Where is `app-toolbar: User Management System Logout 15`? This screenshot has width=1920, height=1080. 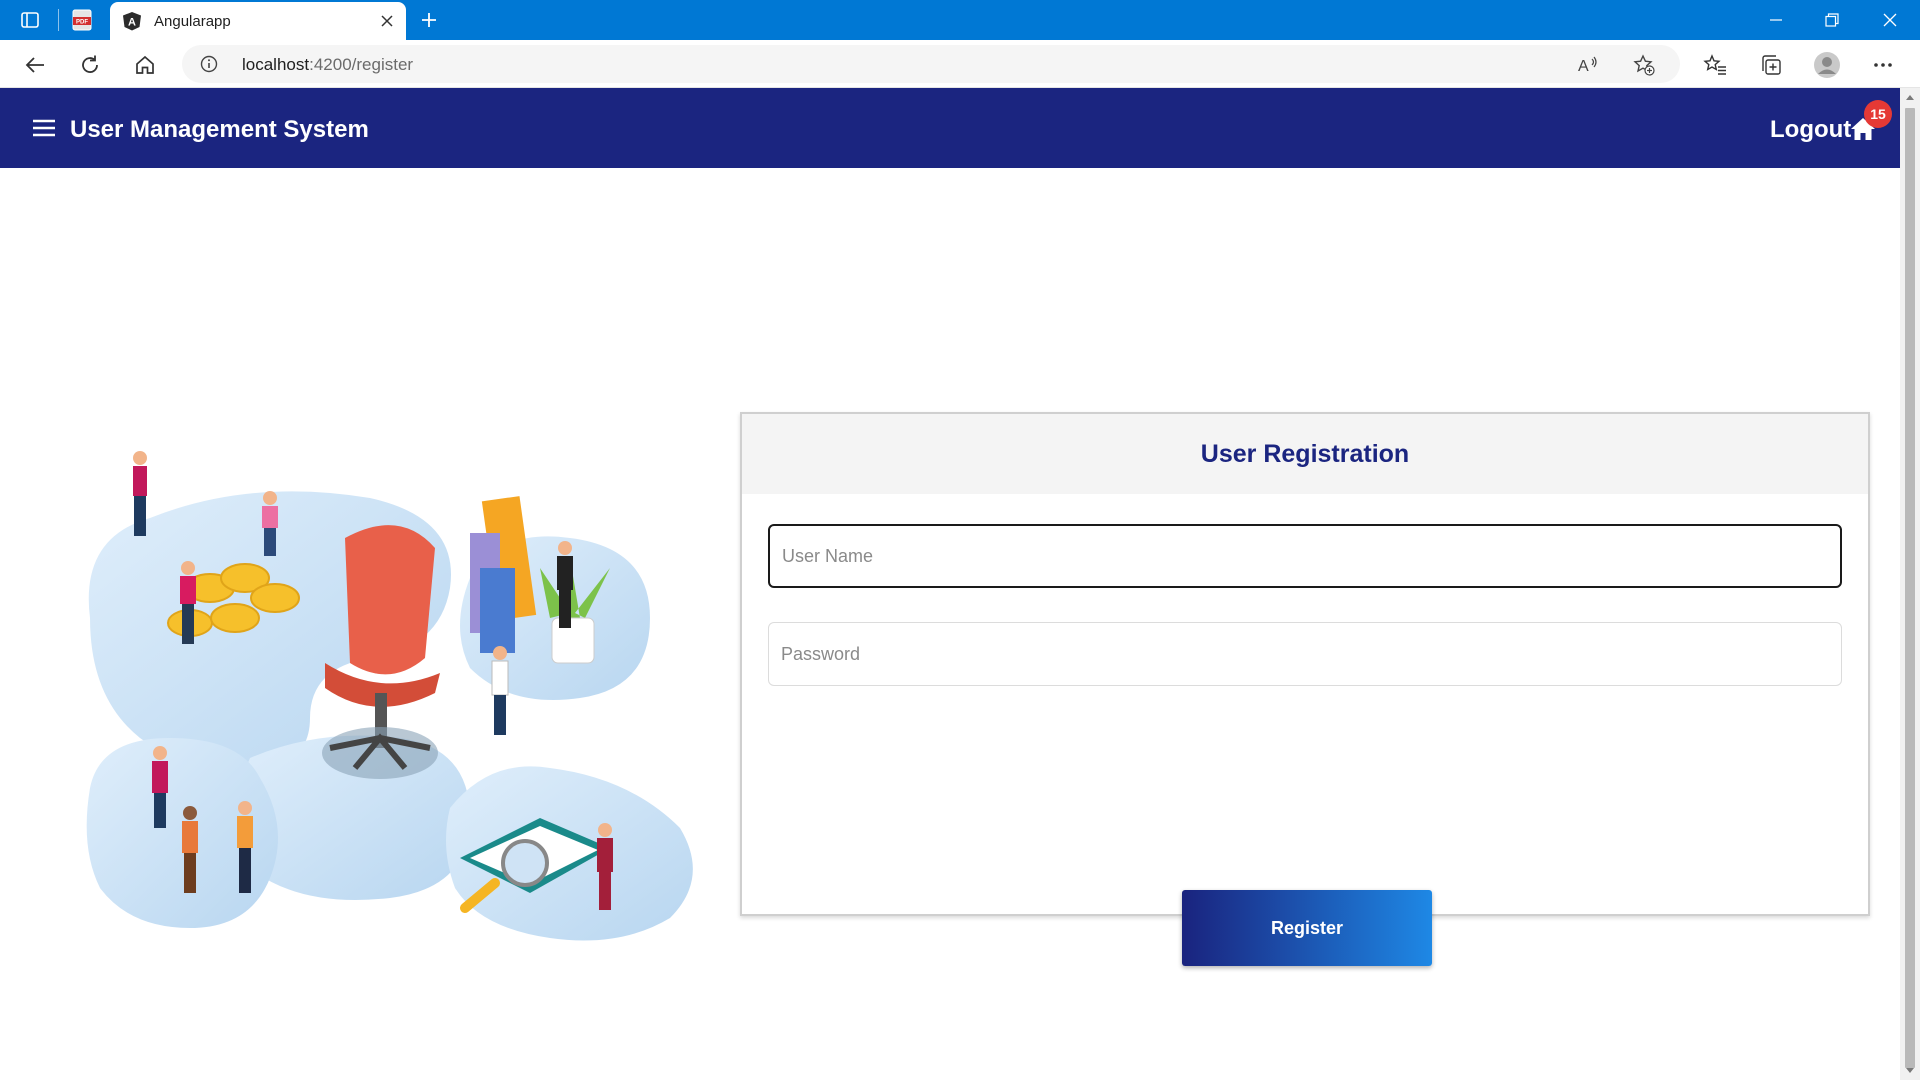
app-toolbar: User Management System Logout 15 is located at coordinates (950, 128).